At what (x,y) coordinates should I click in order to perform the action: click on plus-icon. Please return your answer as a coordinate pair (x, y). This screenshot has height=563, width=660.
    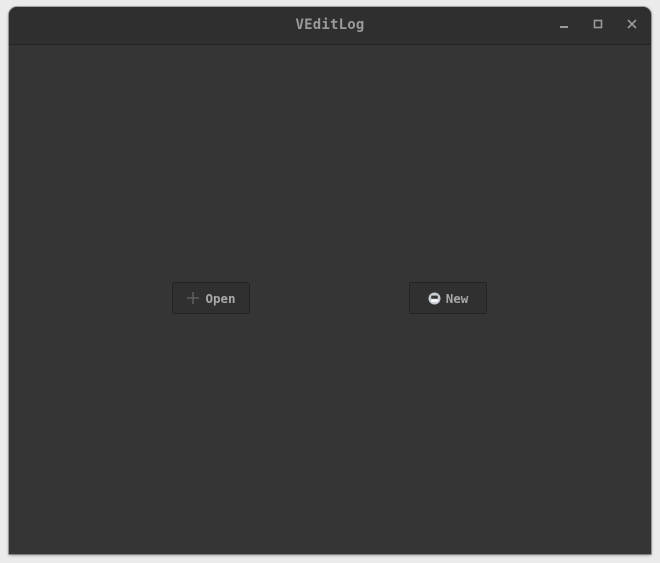
    Looking at the image, I should click on (193, 298).